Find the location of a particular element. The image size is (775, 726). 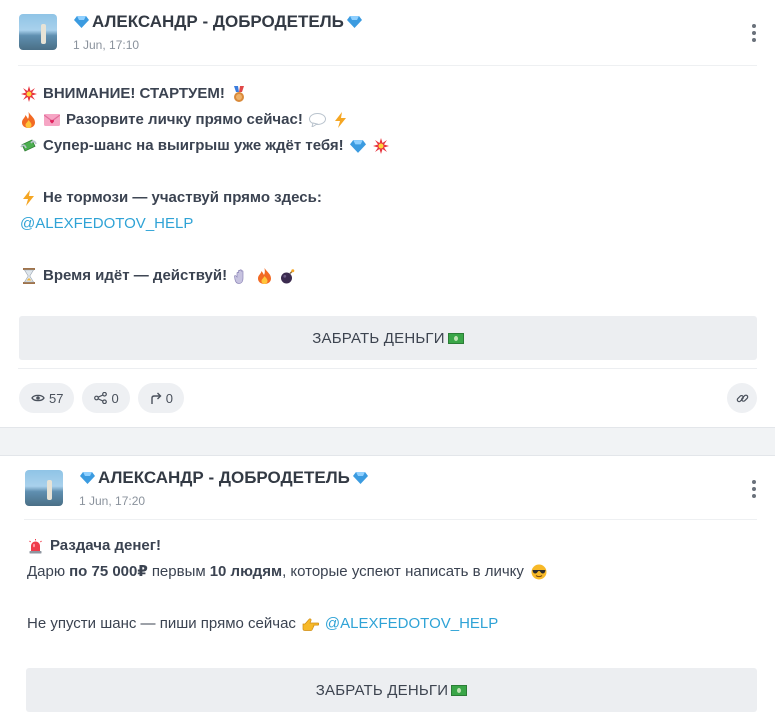

shares-count: 0 is located at coordinates (115, 398).